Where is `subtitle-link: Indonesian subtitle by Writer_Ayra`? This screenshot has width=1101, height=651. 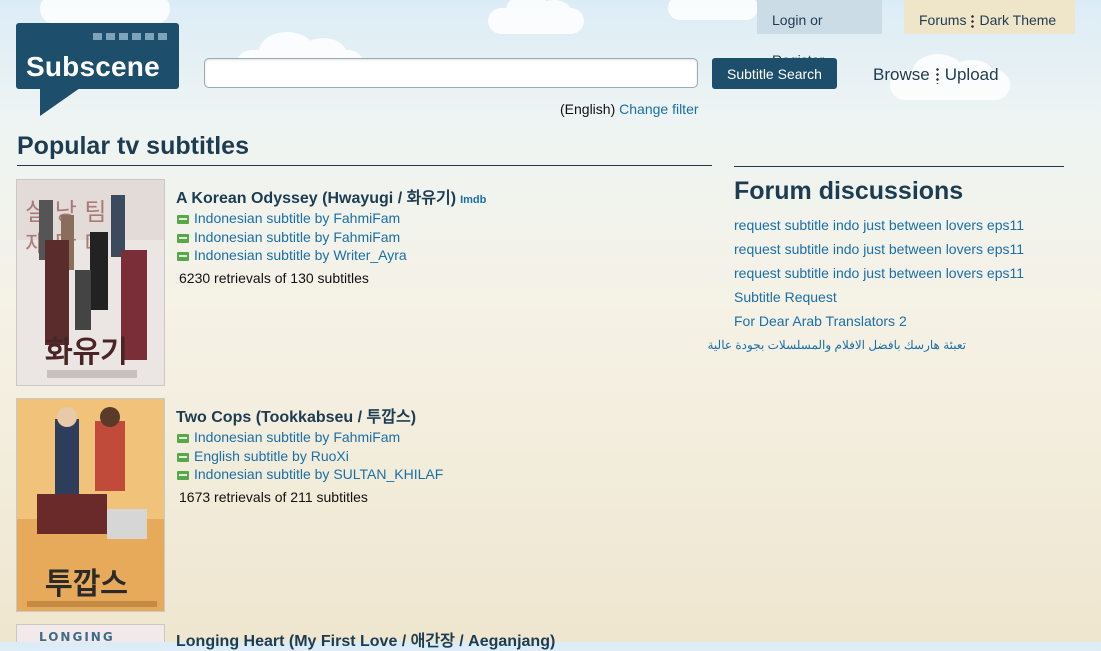 subtitle-link: Indonesian subtitle by Writer_Ayra is located at coordinates (292, 255).